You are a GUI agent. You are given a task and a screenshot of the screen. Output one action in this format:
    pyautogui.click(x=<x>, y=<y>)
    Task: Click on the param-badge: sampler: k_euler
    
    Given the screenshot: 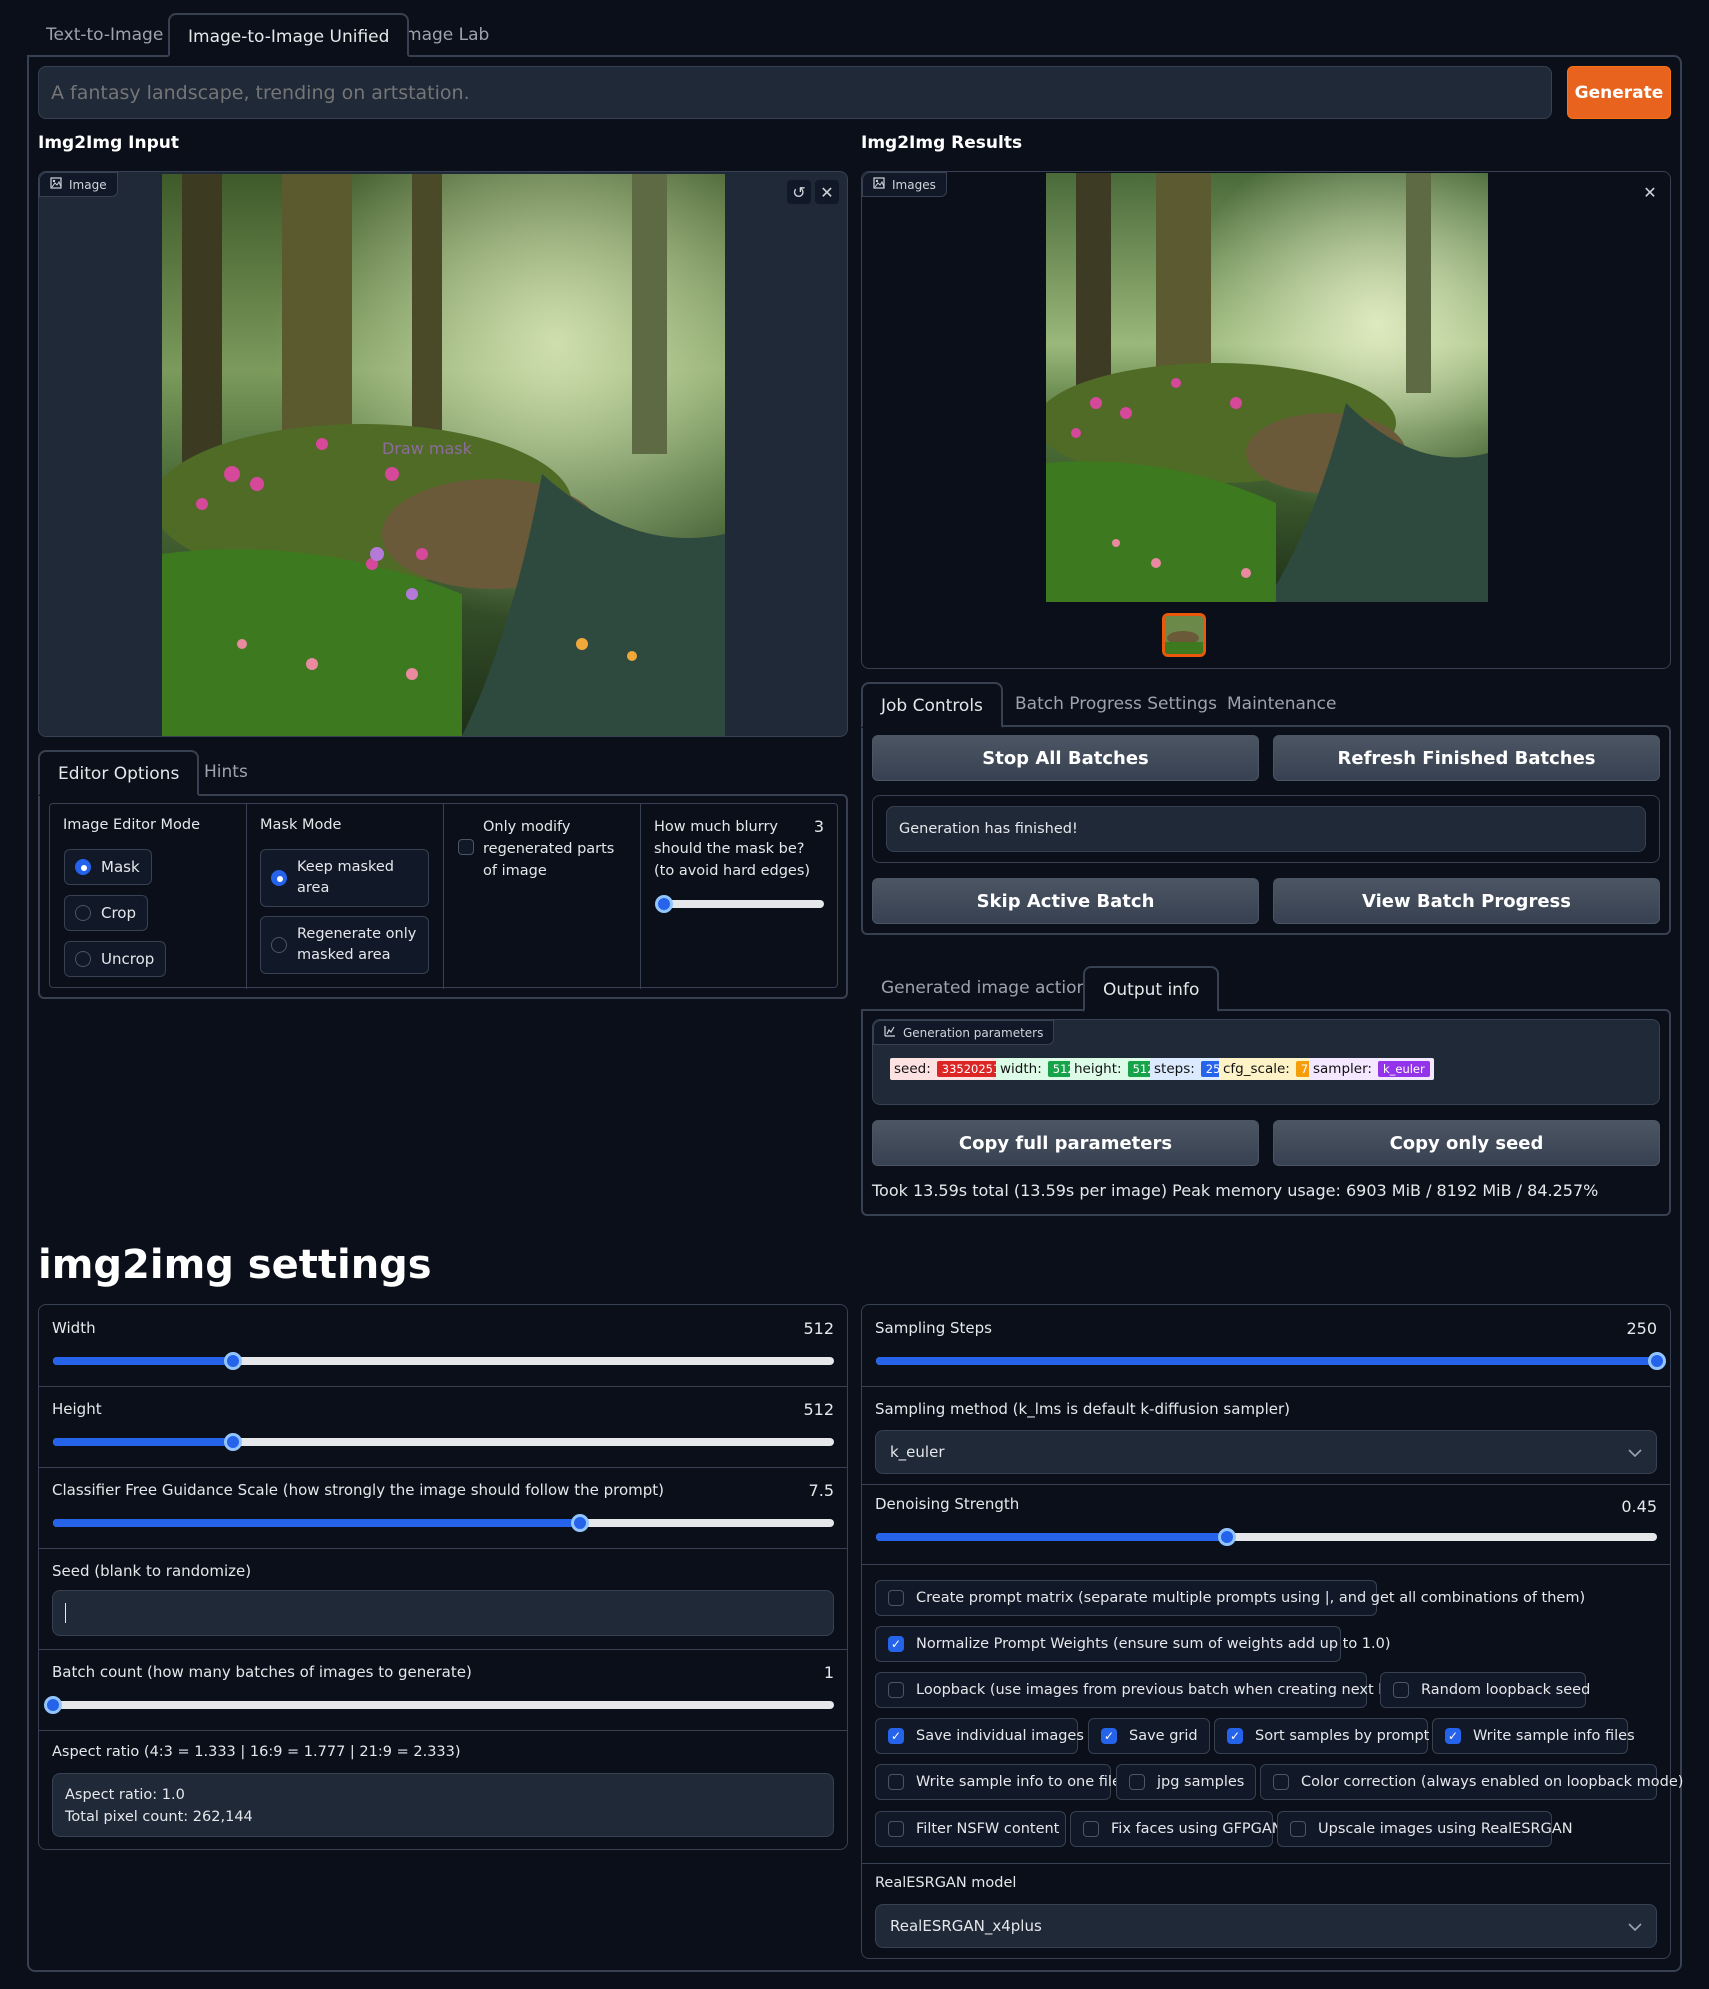 What is the action you would take?
    pyautogui.click(x=1371, y=1069)
    